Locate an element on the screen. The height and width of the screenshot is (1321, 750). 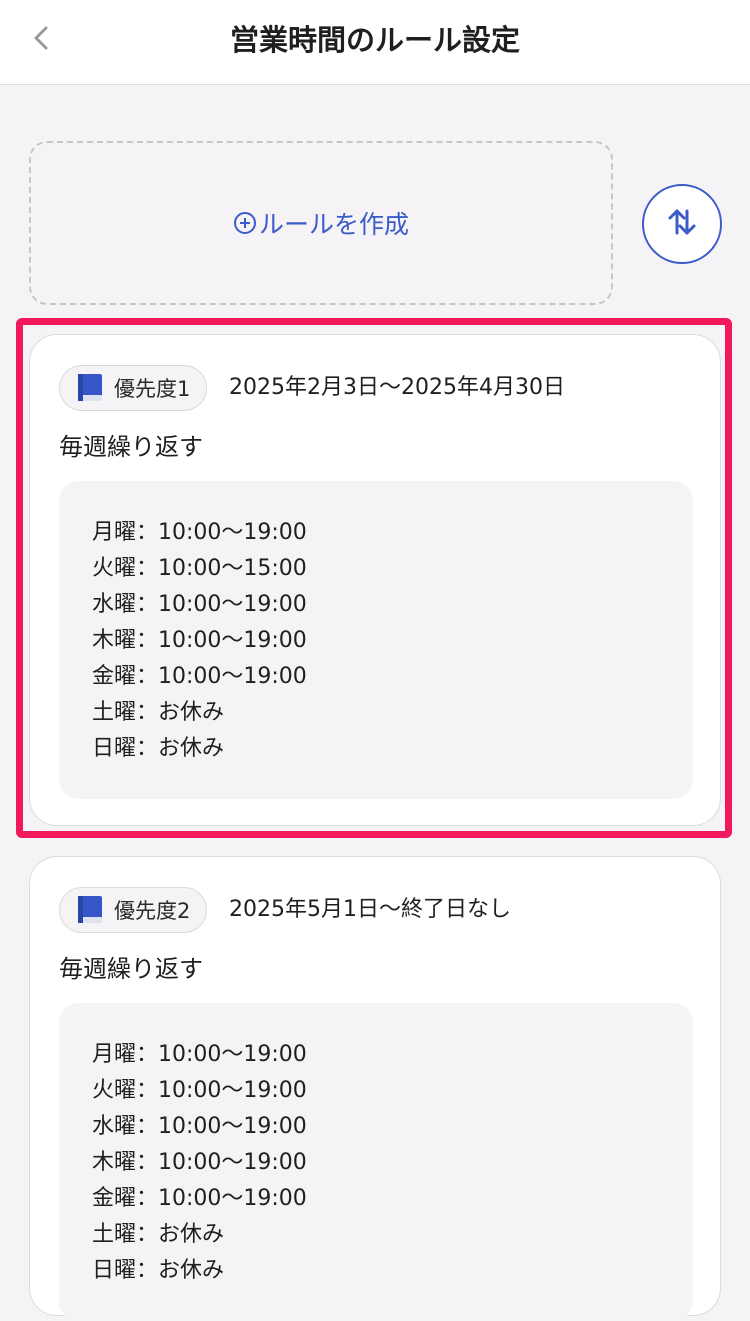
priority-badge: 優先度2 is located at coordinates (133, 910).